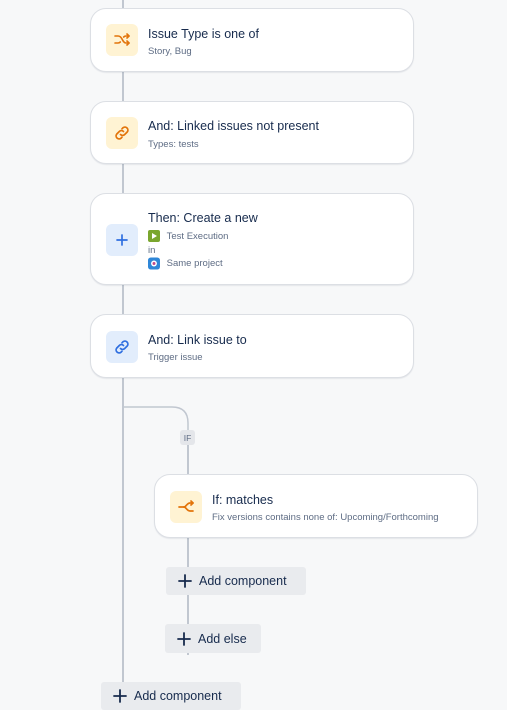 This screenshot has height=710, width=507. What do you see at coordinates (187, 437) in the screenshot?
I see `if-badge: IF` at bounding box center [187, 437].